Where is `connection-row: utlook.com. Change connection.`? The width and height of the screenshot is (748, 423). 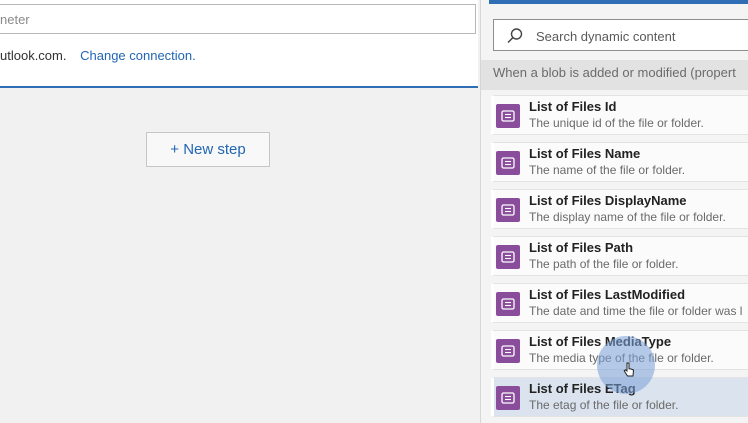 connection-row: utlook.com. Change connection. is located at coordinates (98, 55).